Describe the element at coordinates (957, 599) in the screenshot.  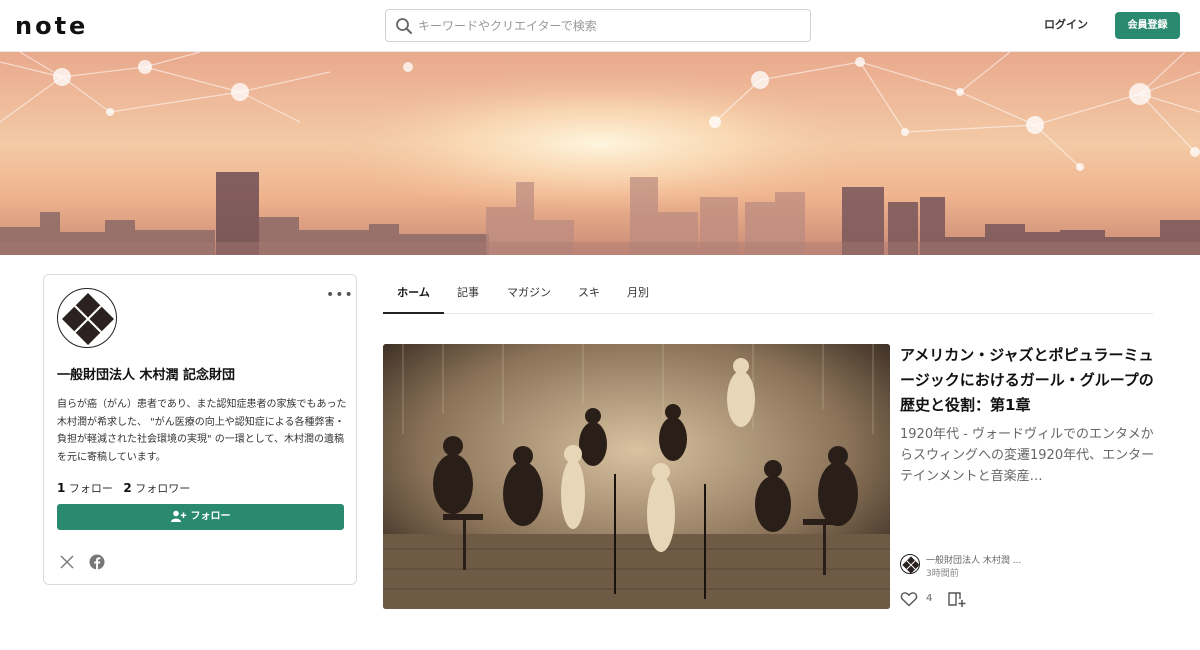
I see `add-to-magazine-icon` at that location.